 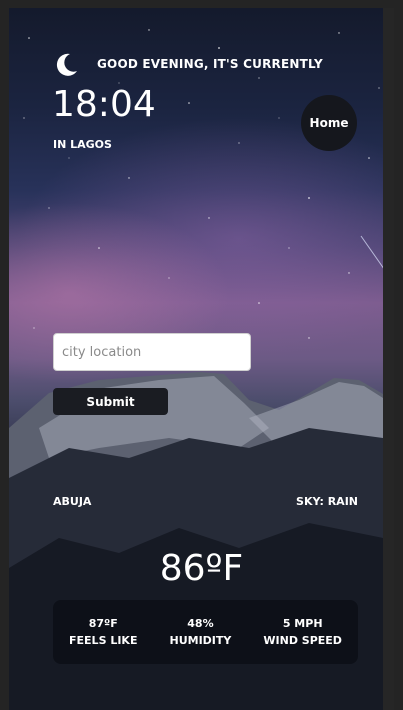 I want to click on stat-label: HUMIDITY, so click(x=200, y=640).